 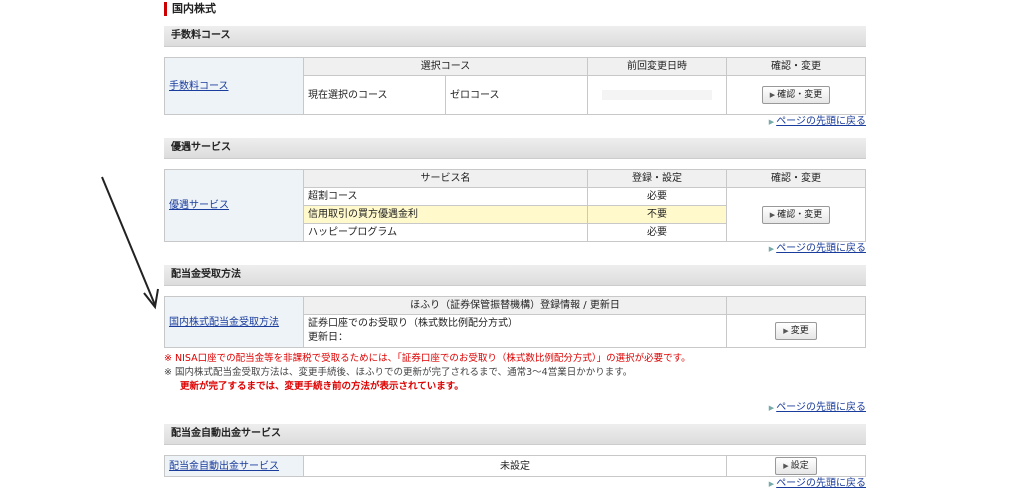 I want to click on preferential-service-link: 優遇サービス, so click(x=199, y=205).